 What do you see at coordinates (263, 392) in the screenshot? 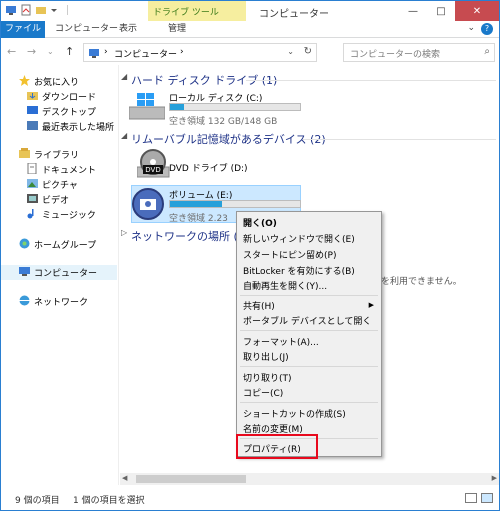
I see `menu-item-copy: コピー(C)` at bounding box center [263, 392].